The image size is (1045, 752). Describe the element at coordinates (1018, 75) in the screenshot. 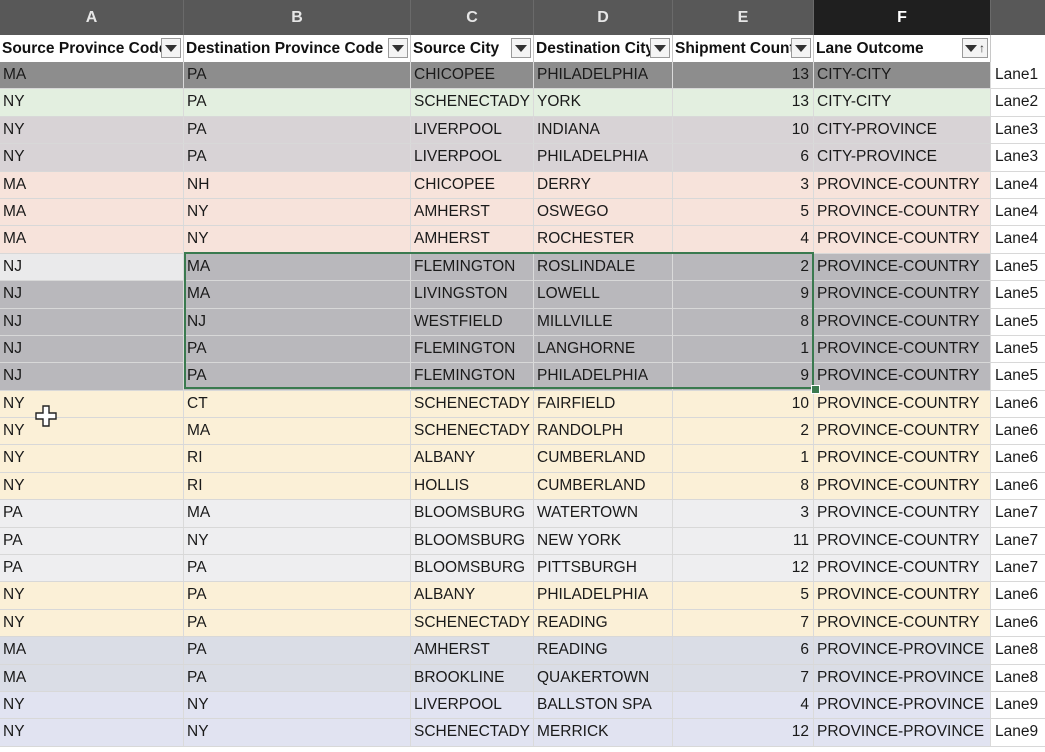

I see `lane-id-cell: Lane1` at that location.